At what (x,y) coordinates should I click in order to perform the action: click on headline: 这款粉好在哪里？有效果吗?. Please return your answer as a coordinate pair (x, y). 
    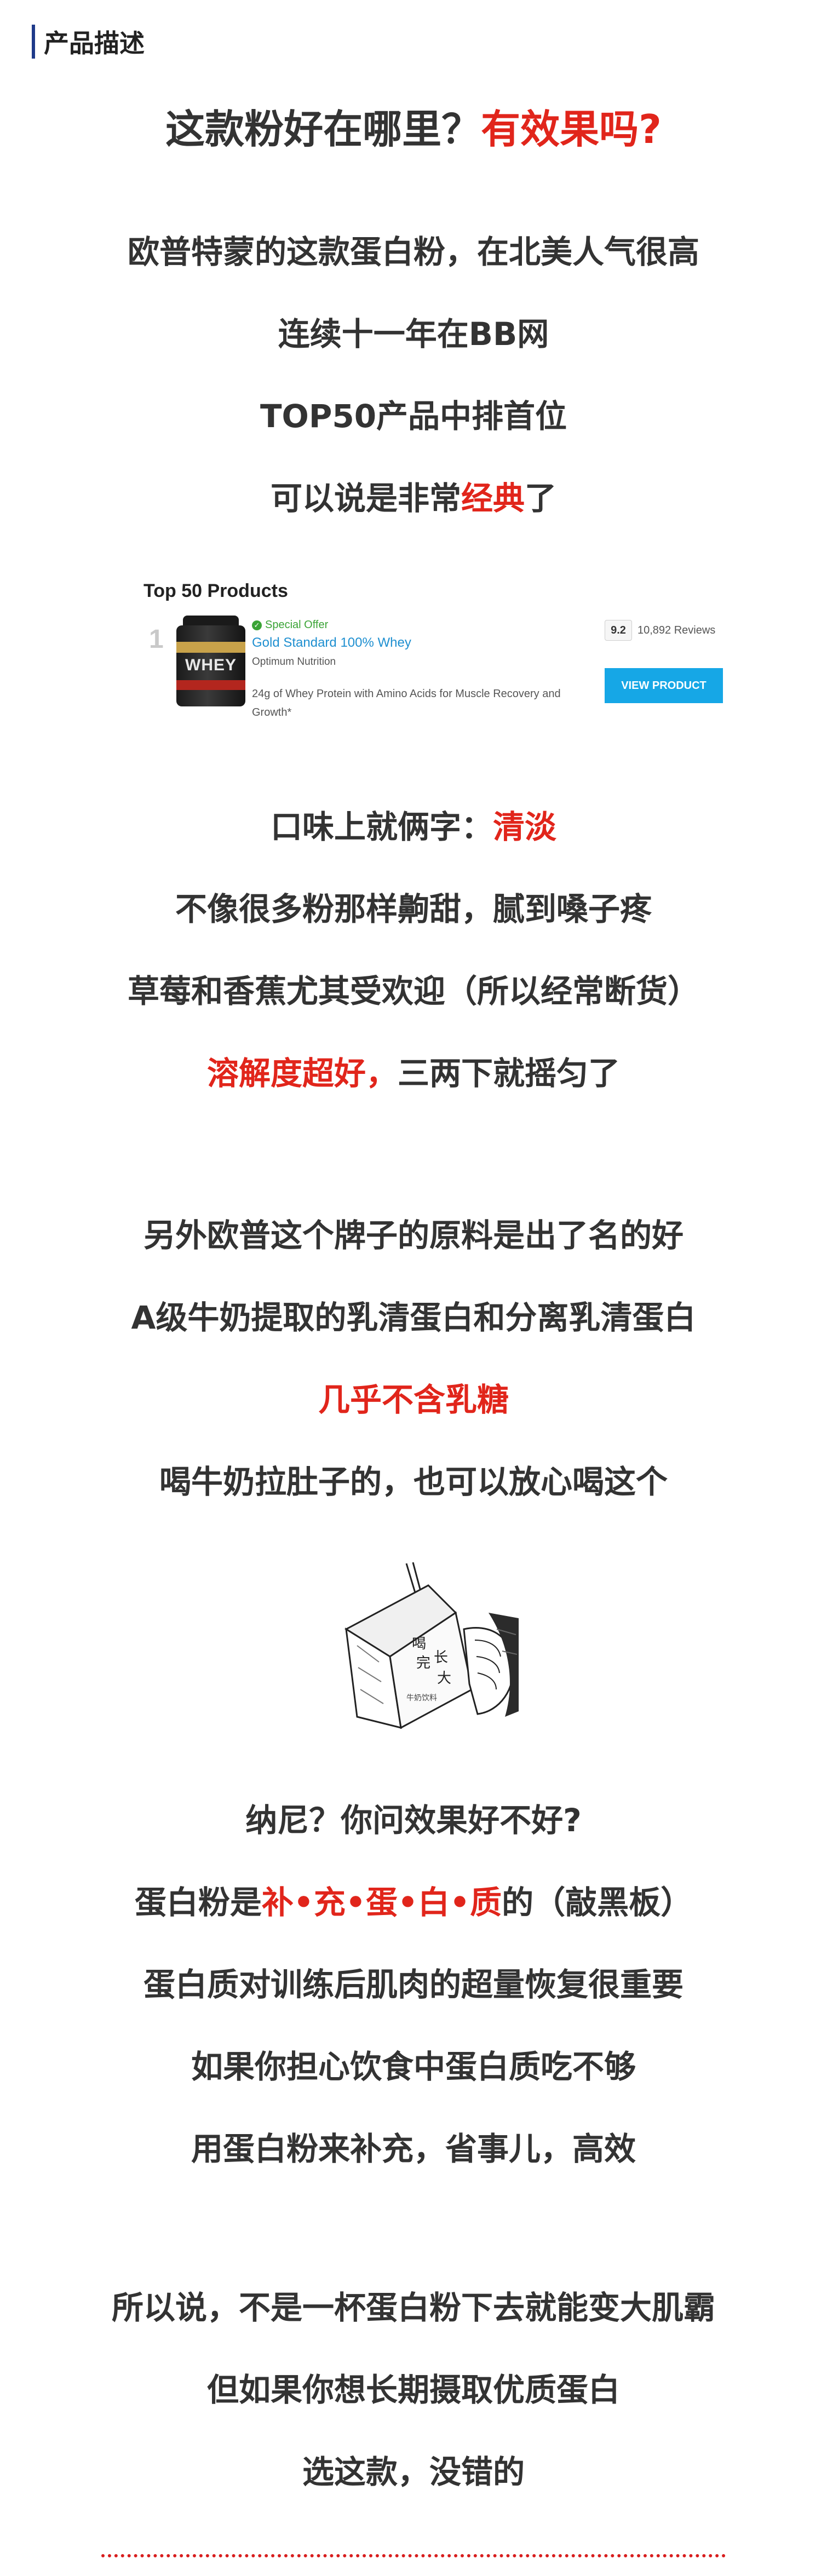
    Looking at the image, I should click on (413, 129).